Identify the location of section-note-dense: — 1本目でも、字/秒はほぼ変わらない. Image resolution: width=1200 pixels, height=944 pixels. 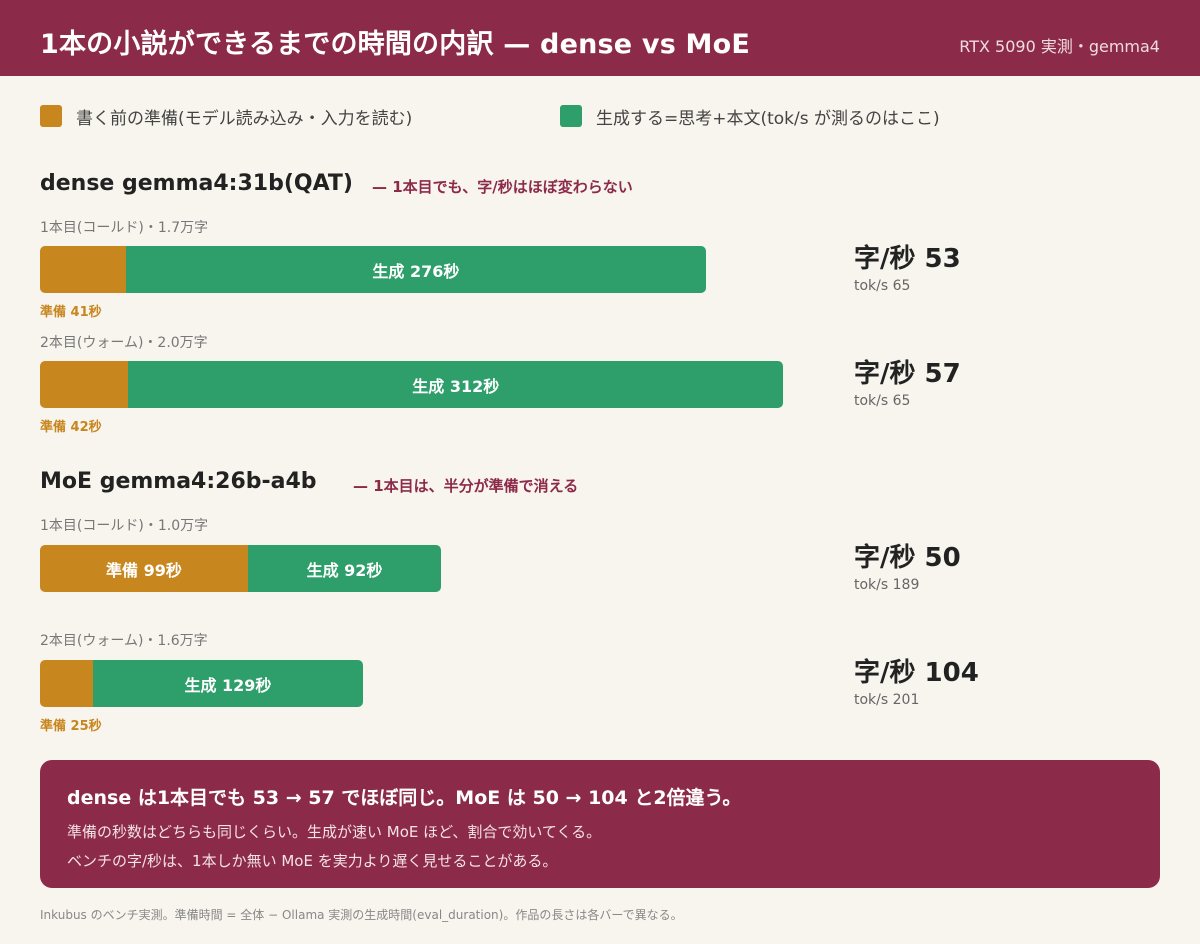
(502, 187).